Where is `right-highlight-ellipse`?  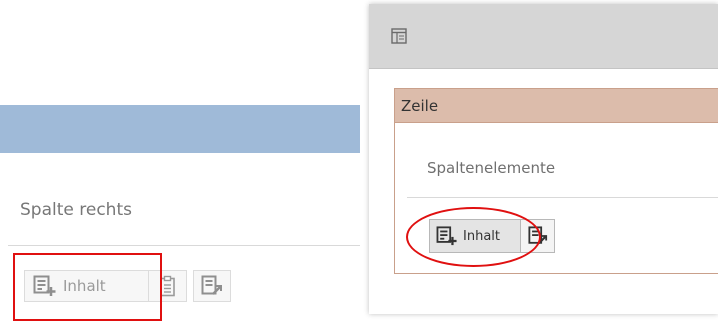 right-highlight-ellipse is located at coordinates (473, 237).